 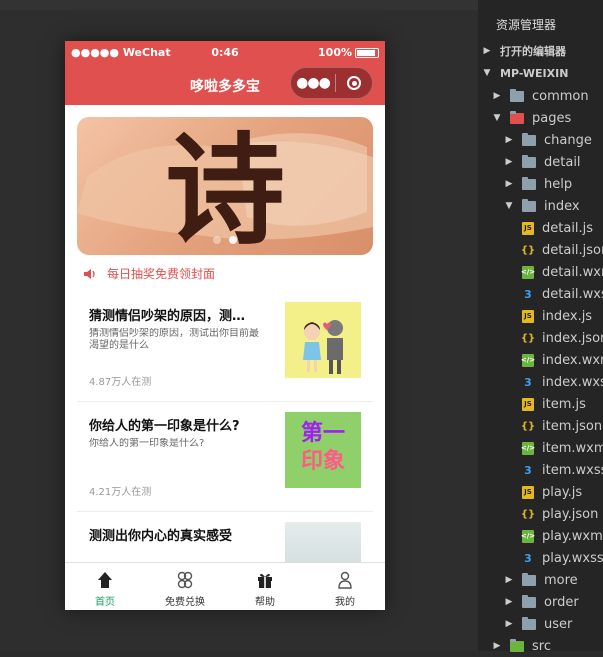 I want to click on quiz-card: 你给人的第一印象是什么? 你给人的第一印象是什么? 4.21万人在测 第一 印象, so click(x=225, y=456).